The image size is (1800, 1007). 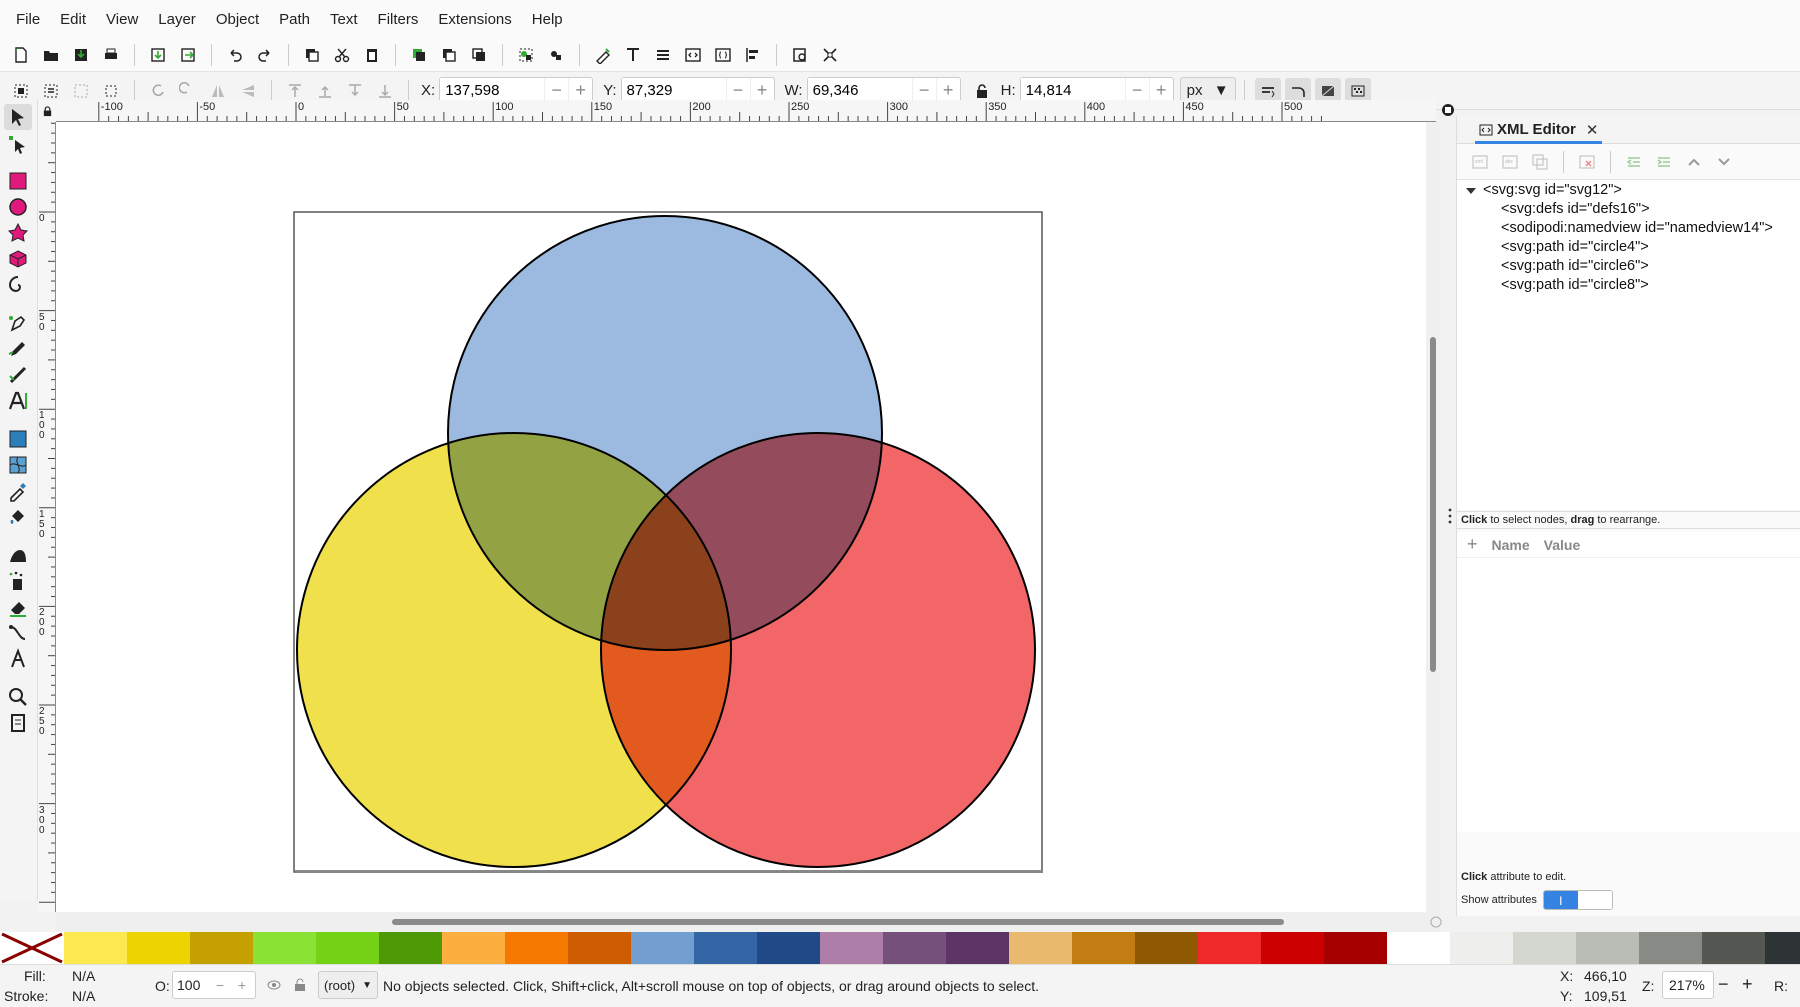 What do you see at coordinates (746, 111) in the screenshot?
I see `horizontal-ruler: -100 -50 0 50 100 150 200 250 300 350 400 450 500` at bounding box center [746, 111].